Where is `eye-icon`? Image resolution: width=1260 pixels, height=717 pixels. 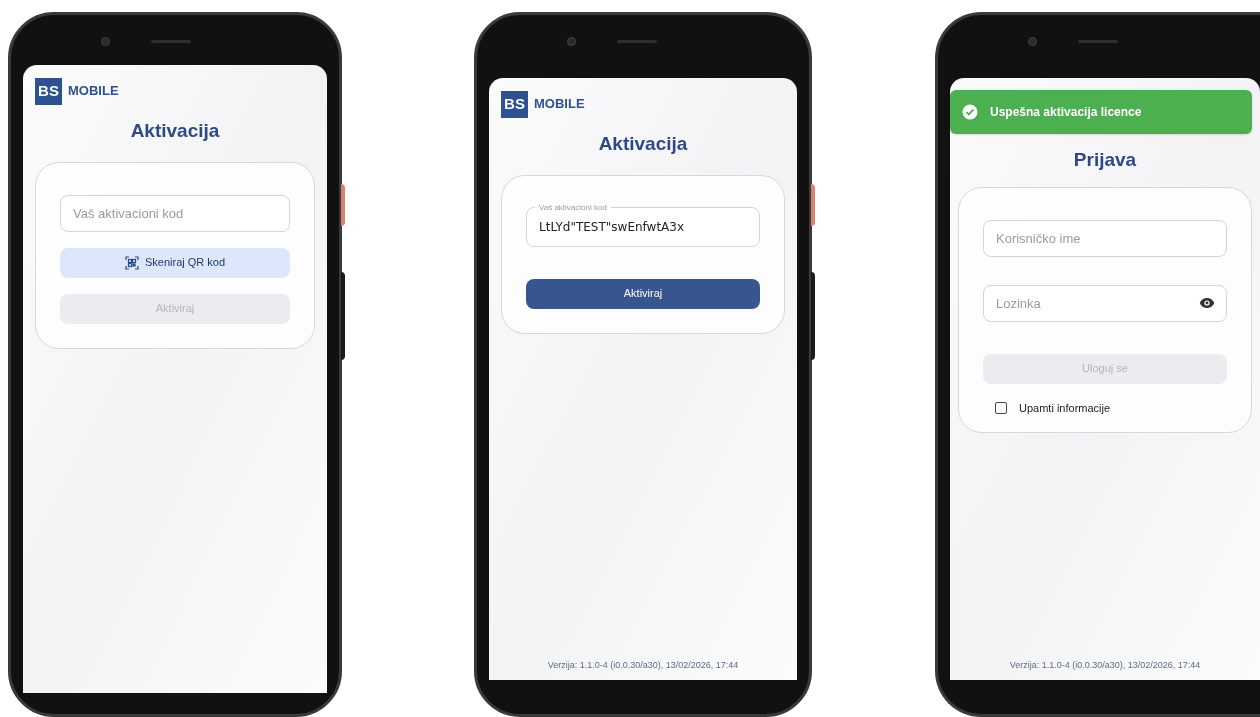
eye-icon is located at coordinates (1207, 302).